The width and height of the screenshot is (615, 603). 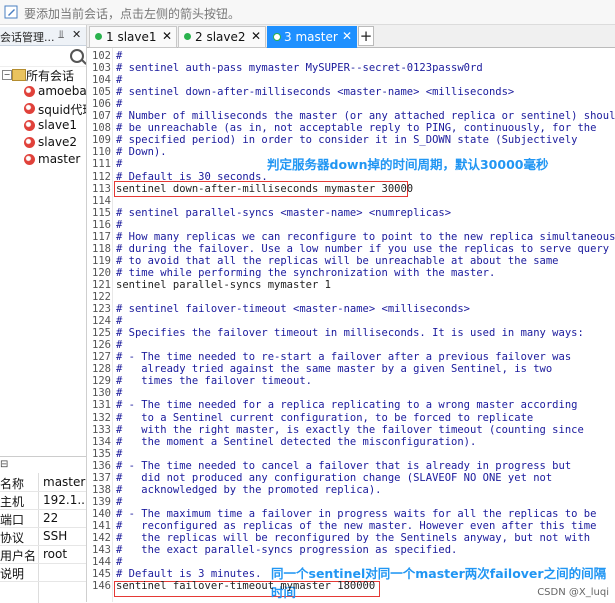 What do you see at coordinates (101, 405) in the screenshot?
I see `line-number: 131` at bounding box center [101, 405].